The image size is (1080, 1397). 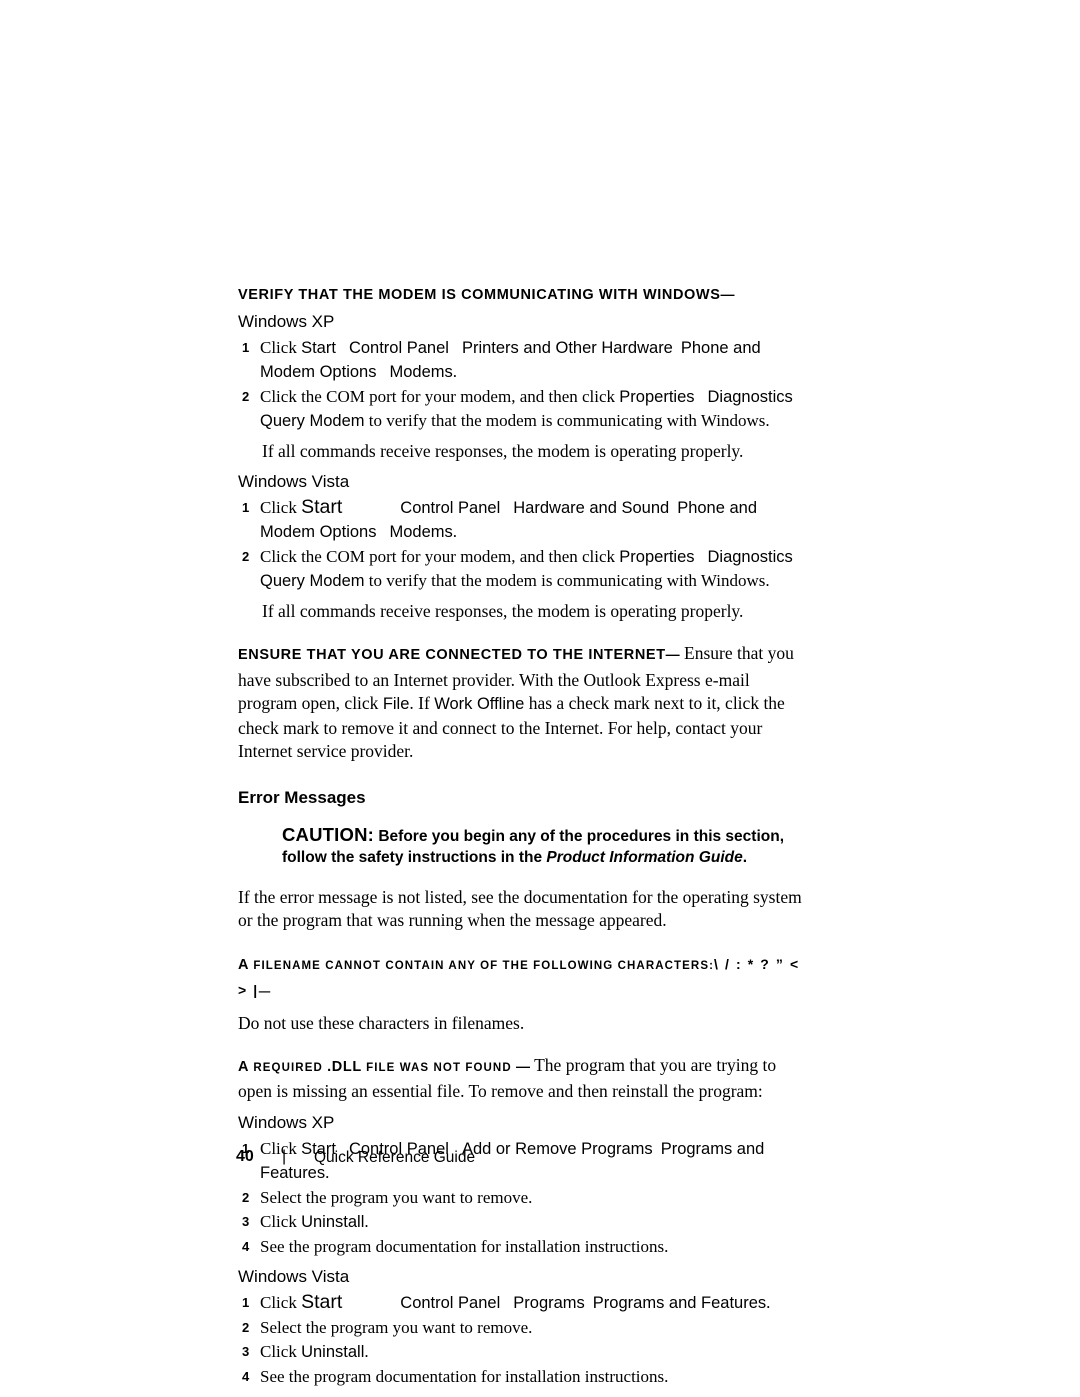 I want to click on ui-start: Start, so click(x=318, y=348).